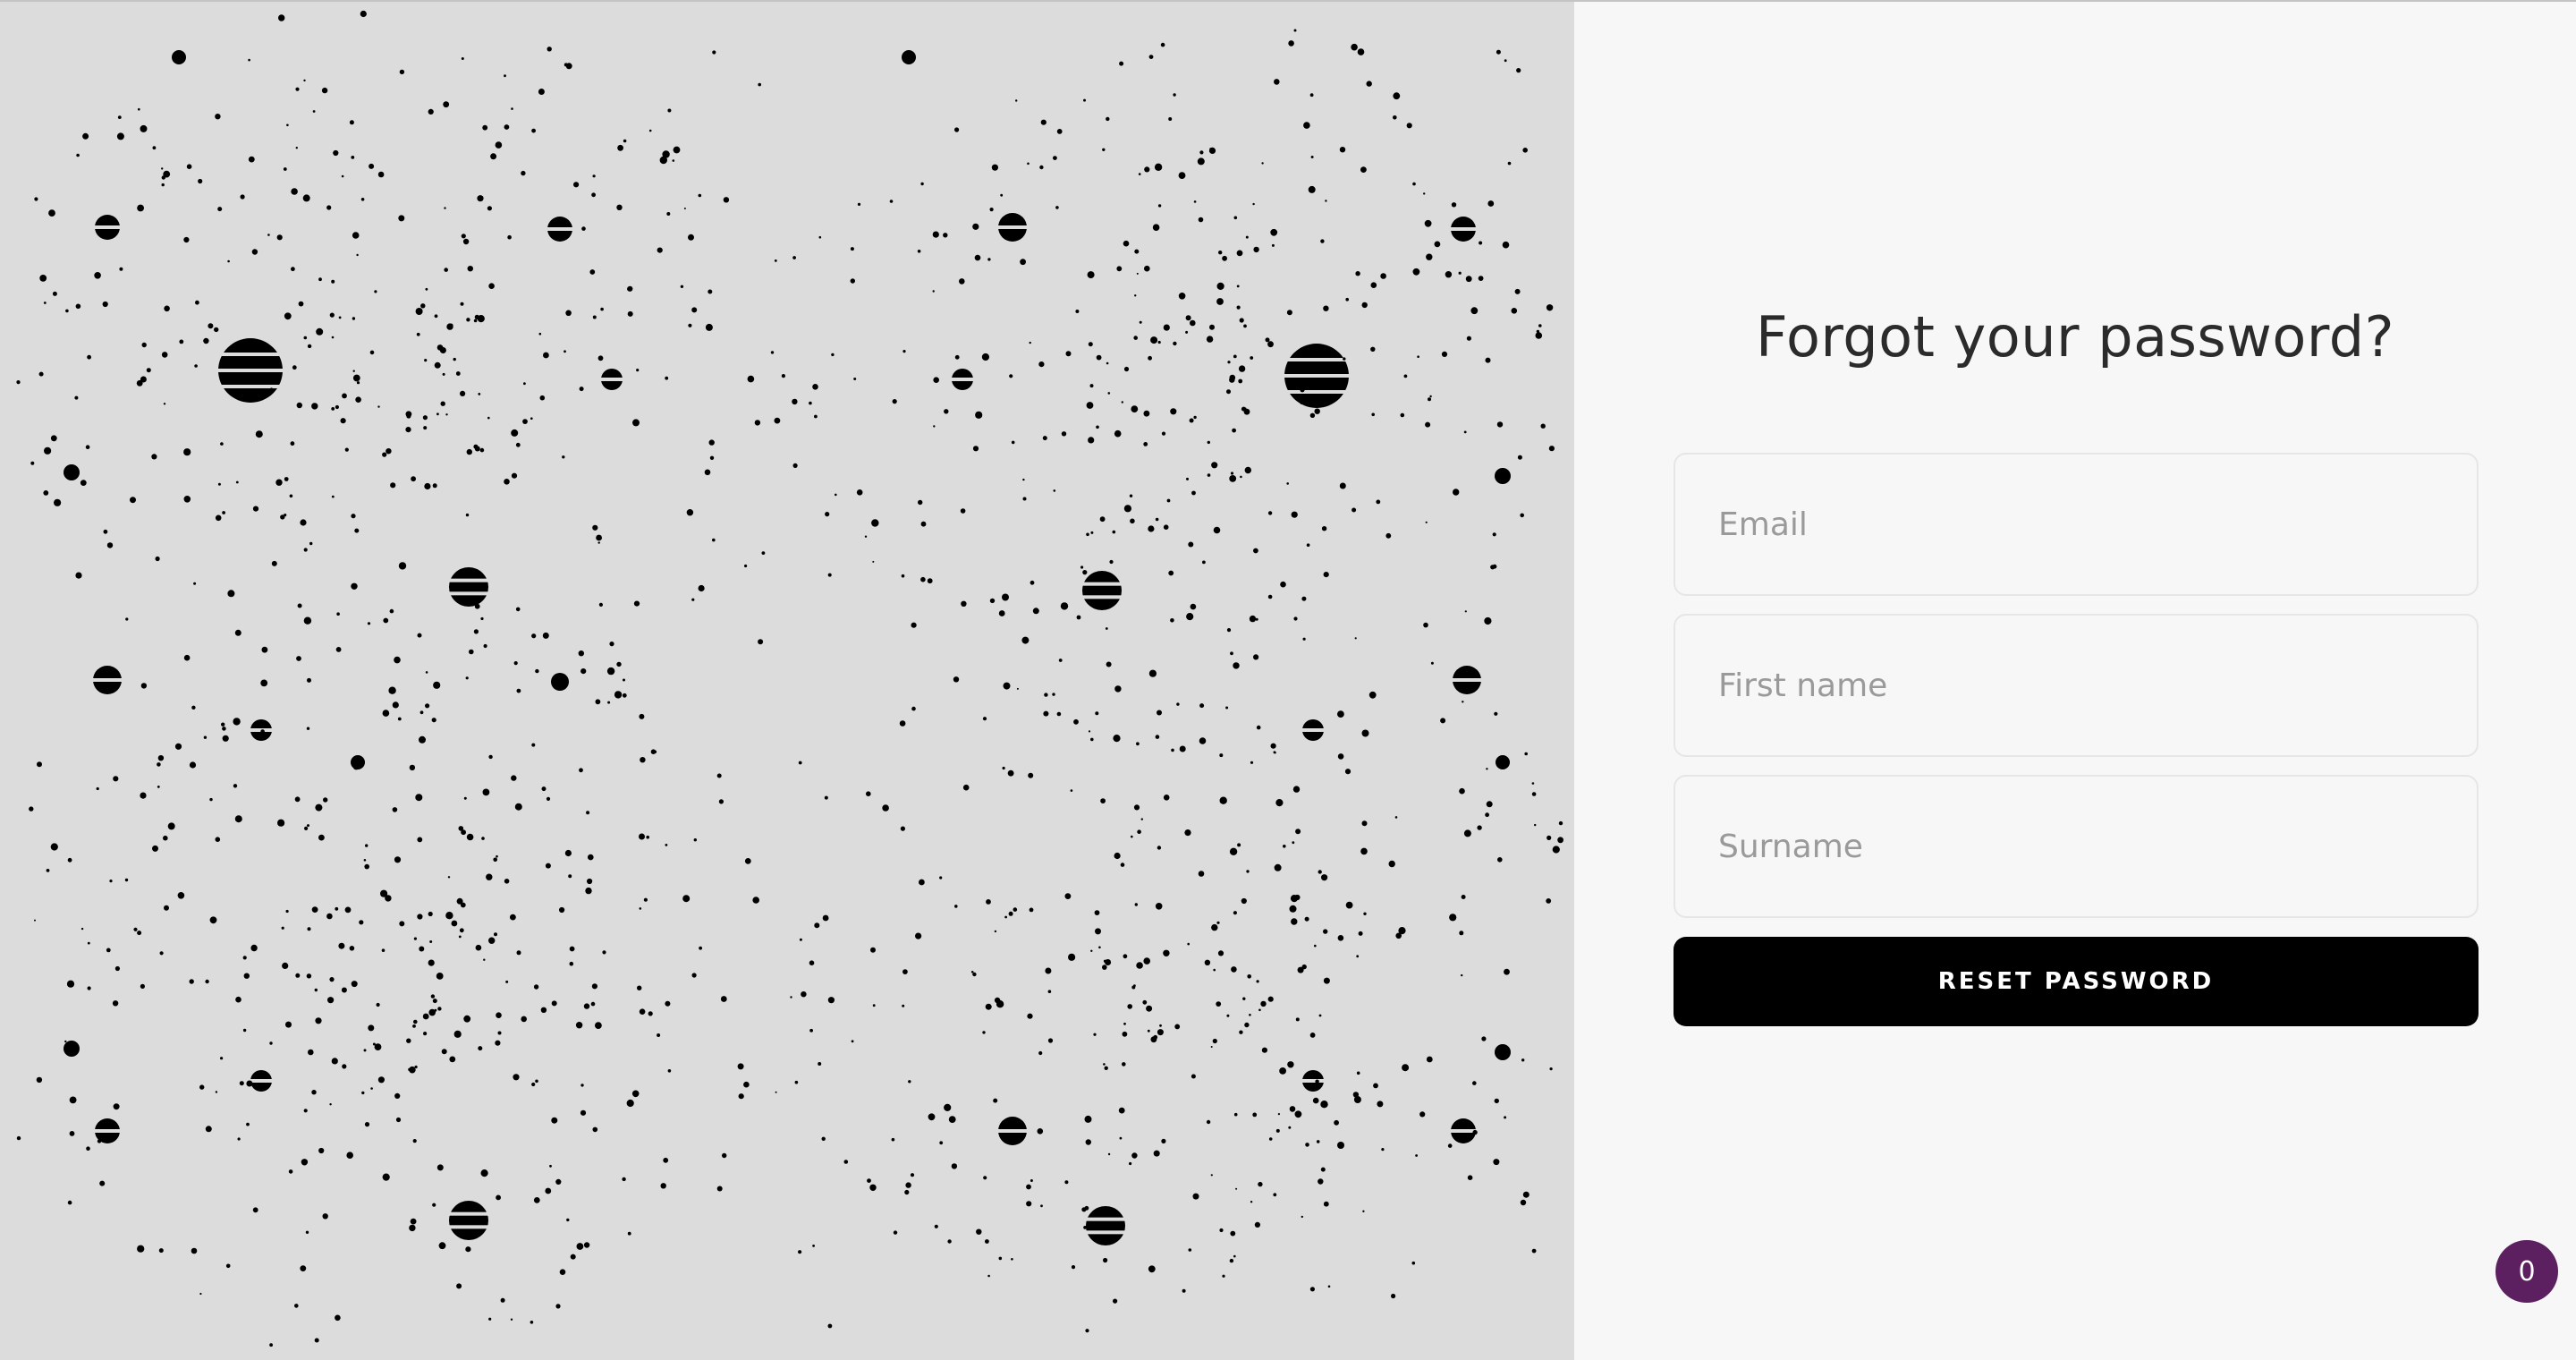  Describe the element at coordinates (2075, 337) in the screenshot. I see `page-title: Forgot your password?` at that location.